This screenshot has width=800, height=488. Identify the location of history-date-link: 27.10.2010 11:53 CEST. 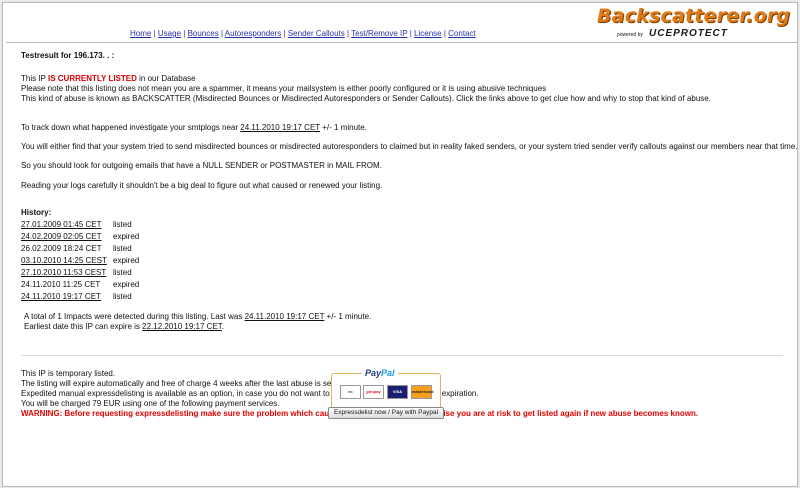
(67, 272).